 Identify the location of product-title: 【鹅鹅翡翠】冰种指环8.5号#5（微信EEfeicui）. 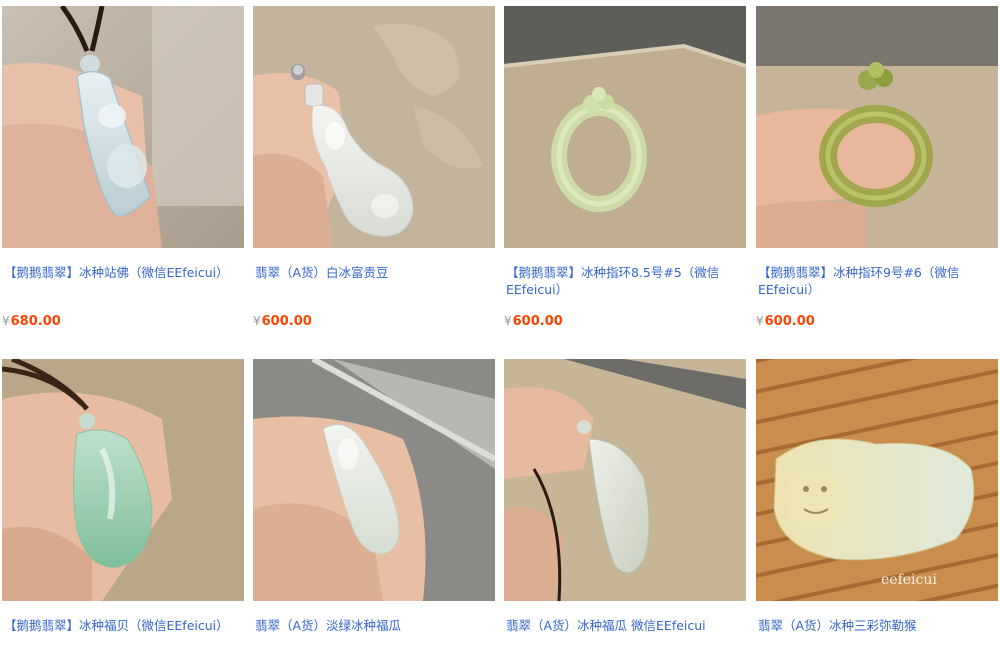
(625, 281).